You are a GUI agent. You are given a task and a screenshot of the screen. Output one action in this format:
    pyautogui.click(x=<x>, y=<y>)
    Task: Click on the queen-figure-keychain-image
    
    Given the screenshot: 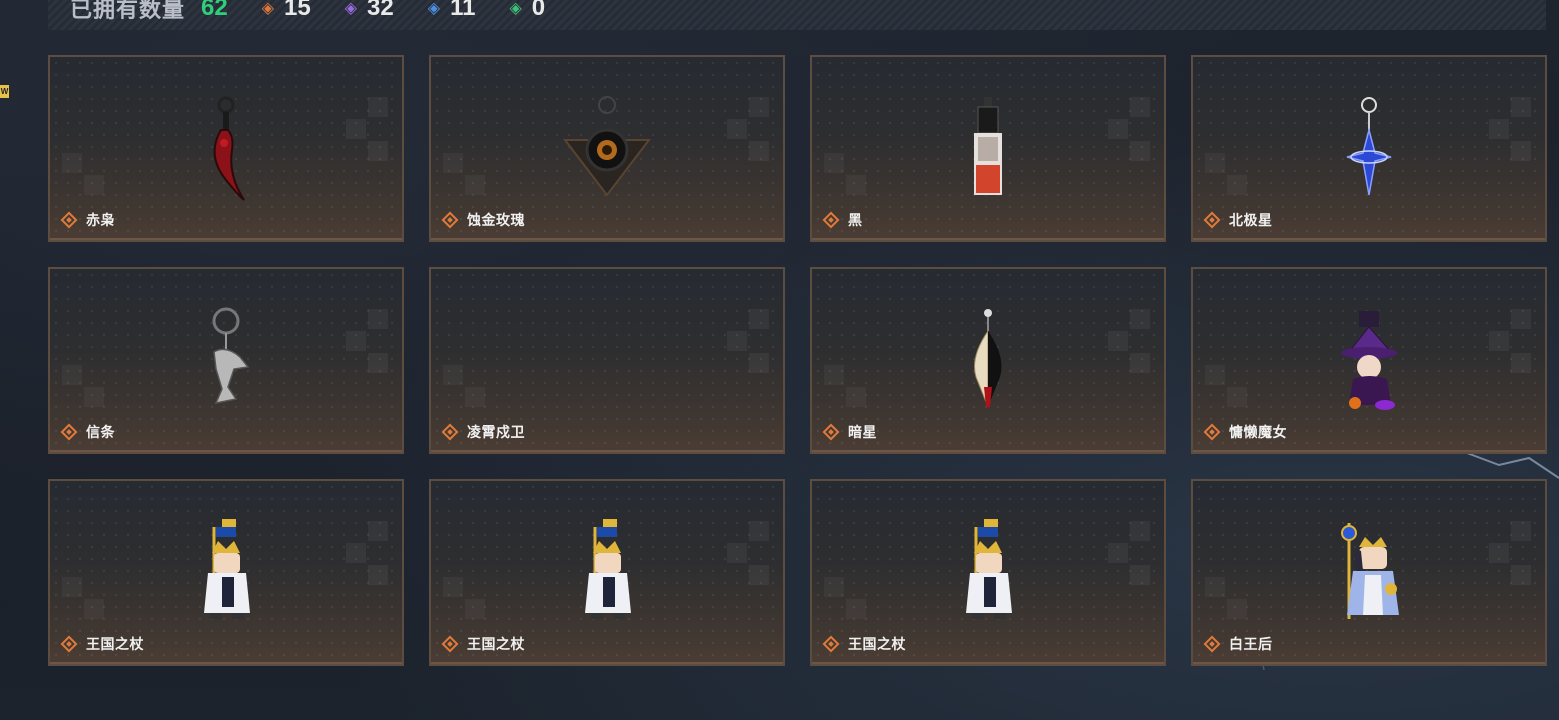 What is the action you would take?
    pyautogui.click(x=1370, y=571)
    